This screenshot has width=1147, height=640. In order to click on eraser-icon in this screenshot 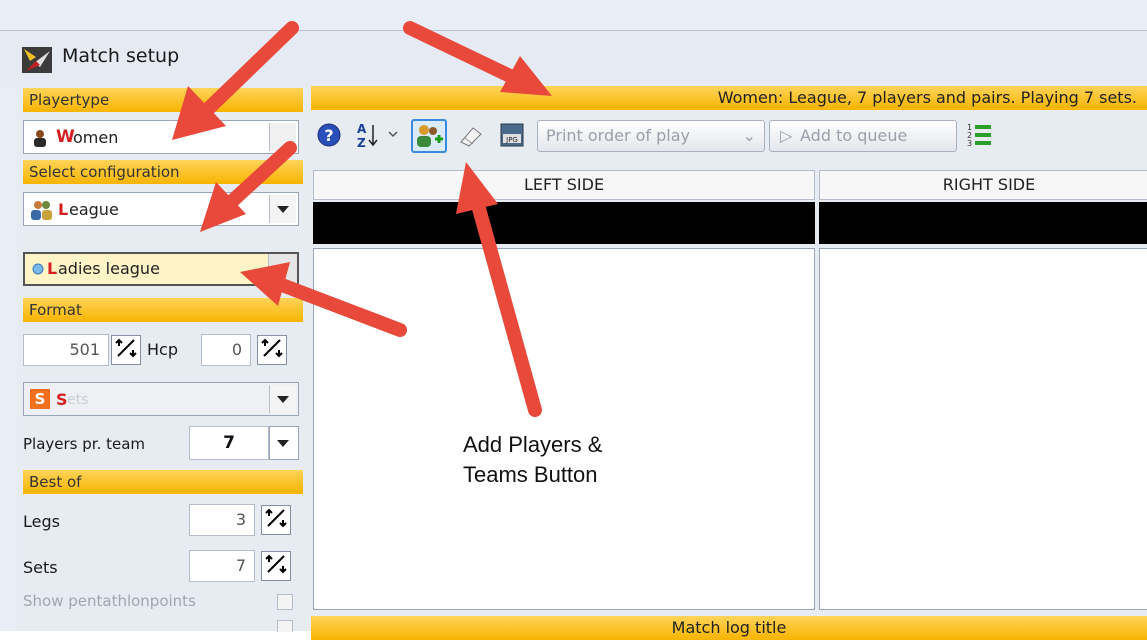, I will do `click(471, 137)`.